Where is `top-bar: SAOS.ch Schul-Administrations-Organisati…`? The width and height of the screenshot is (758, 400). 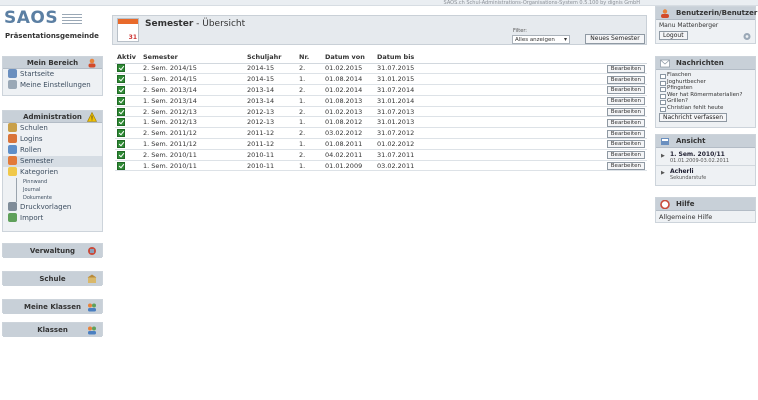
top-bar: SAOS.ch Schul-Administrations-Organisati… is located at coordinates (379, 3).